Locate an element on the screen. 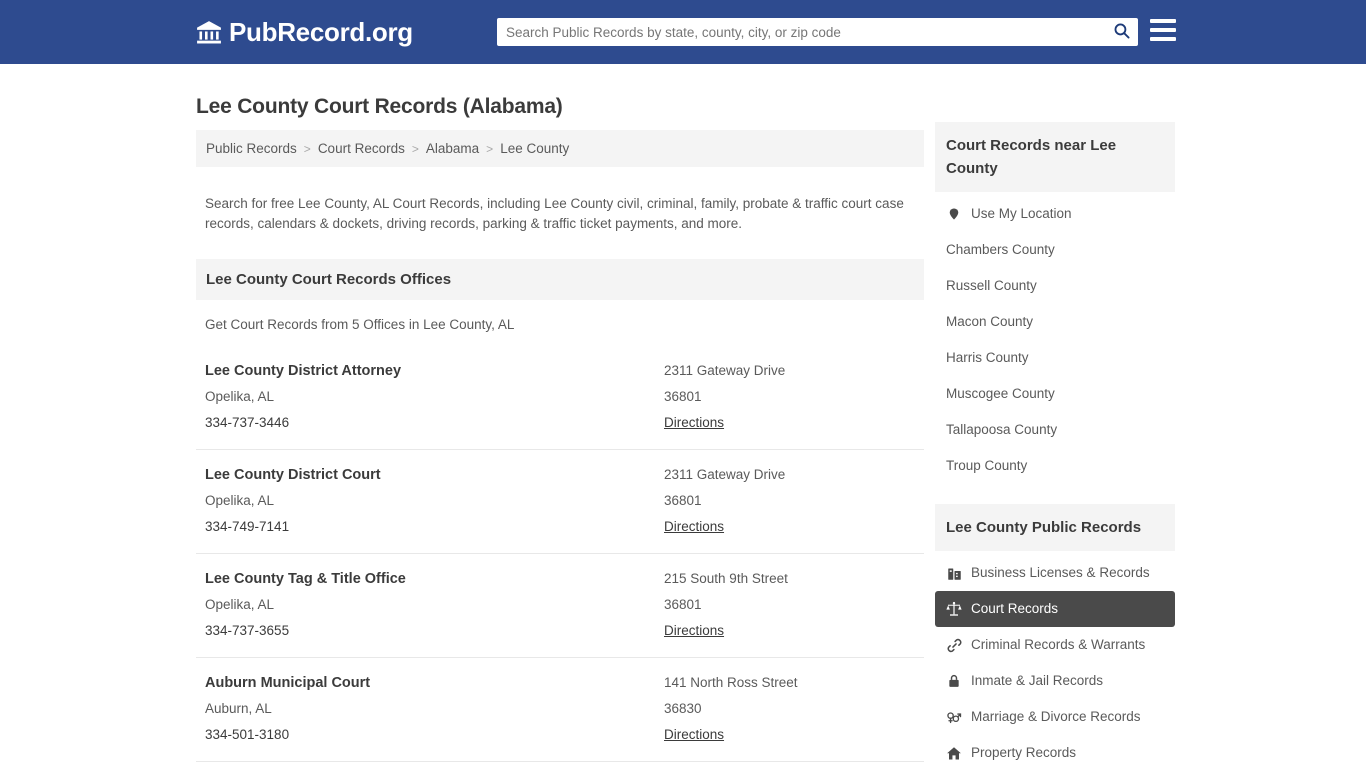 The image size is (1366, 768). office-street: 141 North Ross Street is located at coordinates (731, 682).